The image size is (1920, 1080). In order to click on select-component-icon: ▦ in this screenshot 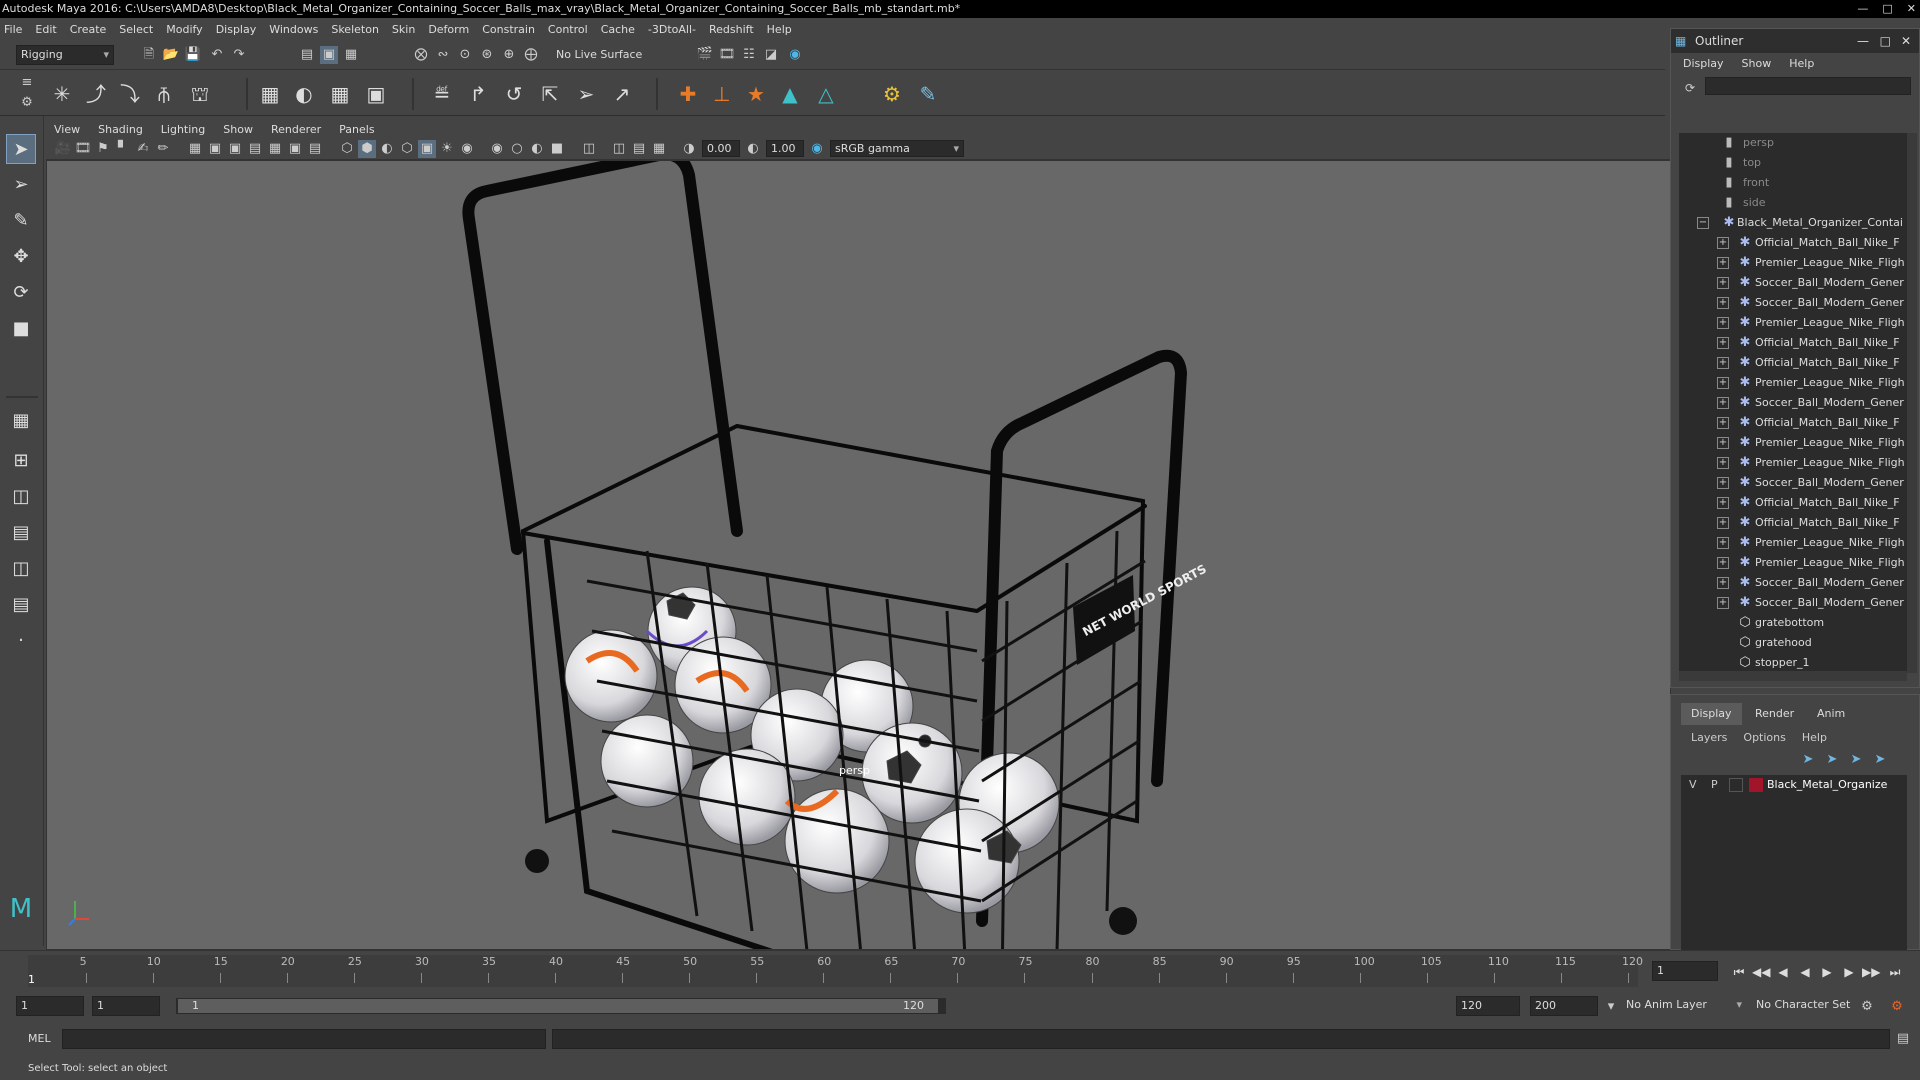, I will do `click(351, 55)`.